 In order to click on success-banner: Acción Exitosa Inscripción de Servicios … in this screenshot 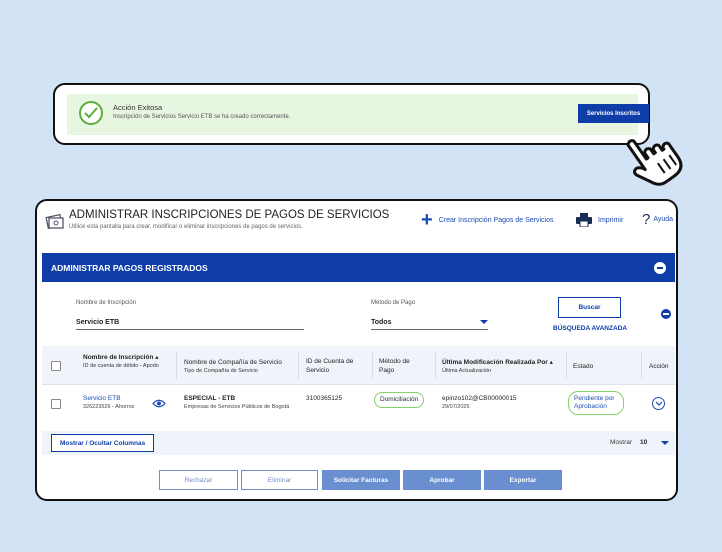, I will do `click(358, 114)`.